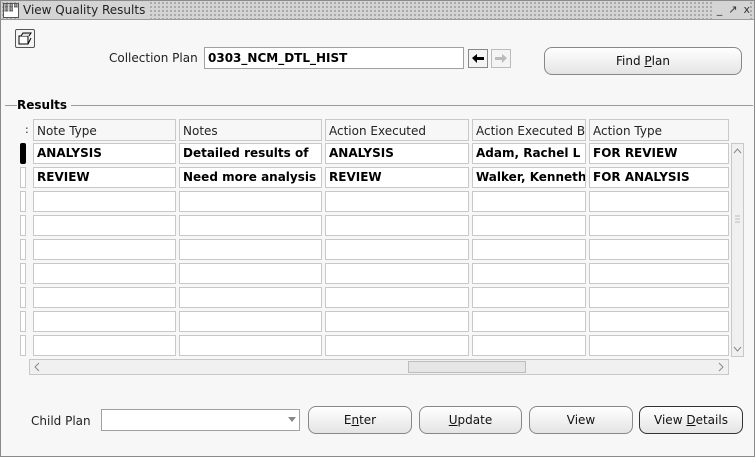 This screenshot has height=457, width=755. What do you see at coordinates (648, 61) in the screenshot?
I see `find-plan-label-key: P` at bounding box center [648, 61].